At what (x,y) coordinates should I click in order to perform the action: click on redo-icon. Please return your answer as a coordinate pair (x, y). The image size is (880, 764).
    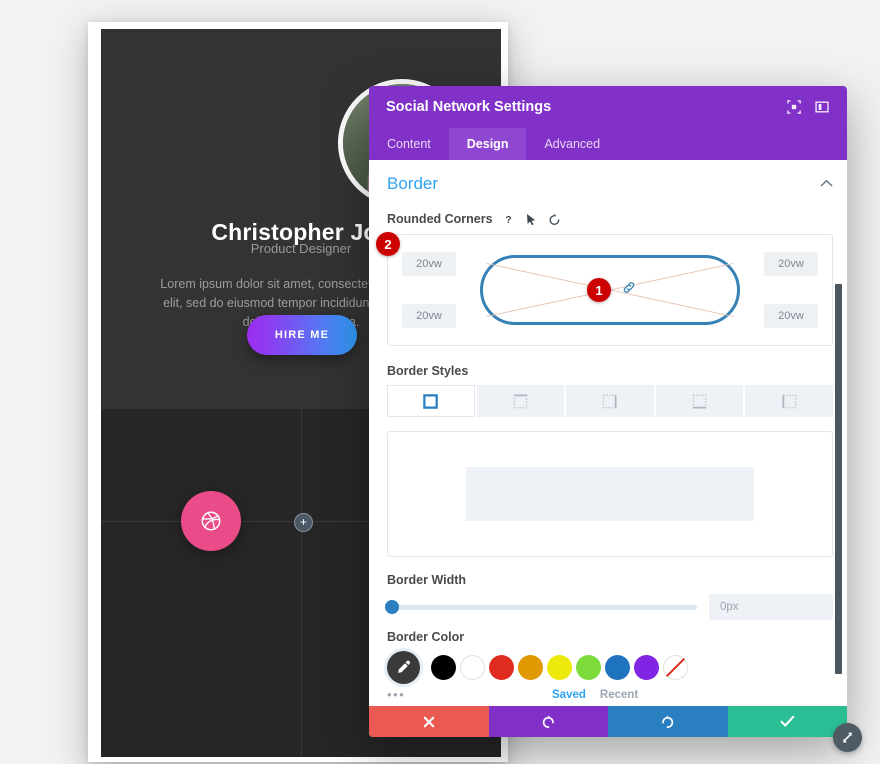
    Looking at the image, I should click on (668, 721).